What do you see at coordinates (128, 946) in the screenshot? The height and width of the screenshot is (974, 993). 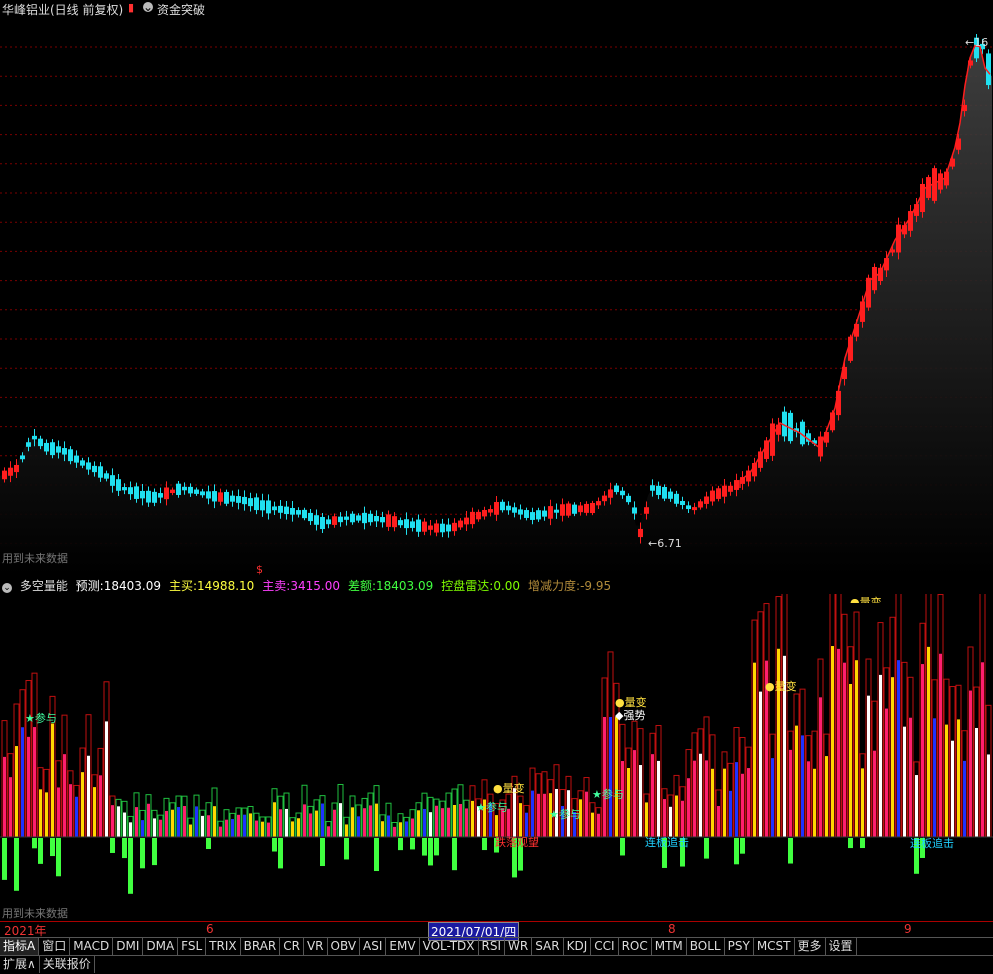 I see `tab-dmi: DMI` at bounding box center [128, 946].